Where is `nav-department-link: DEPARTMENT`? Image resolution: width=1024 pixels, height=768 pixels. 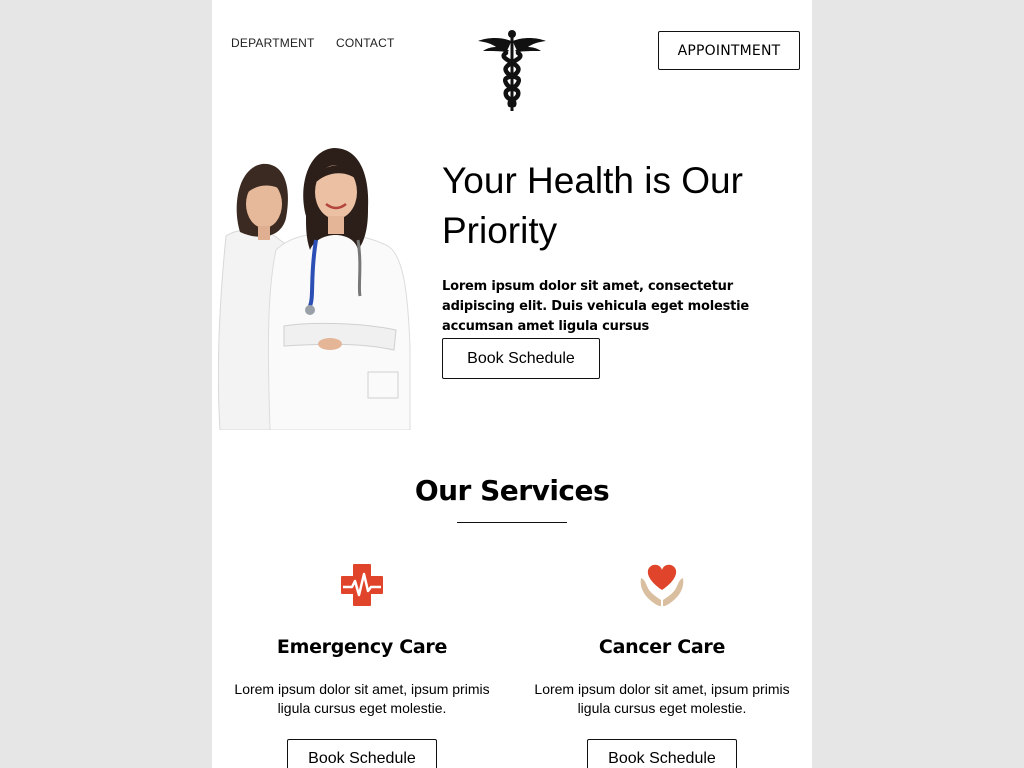 nav-department-link: DEPARTMENT is located at coordinates (273, 43).